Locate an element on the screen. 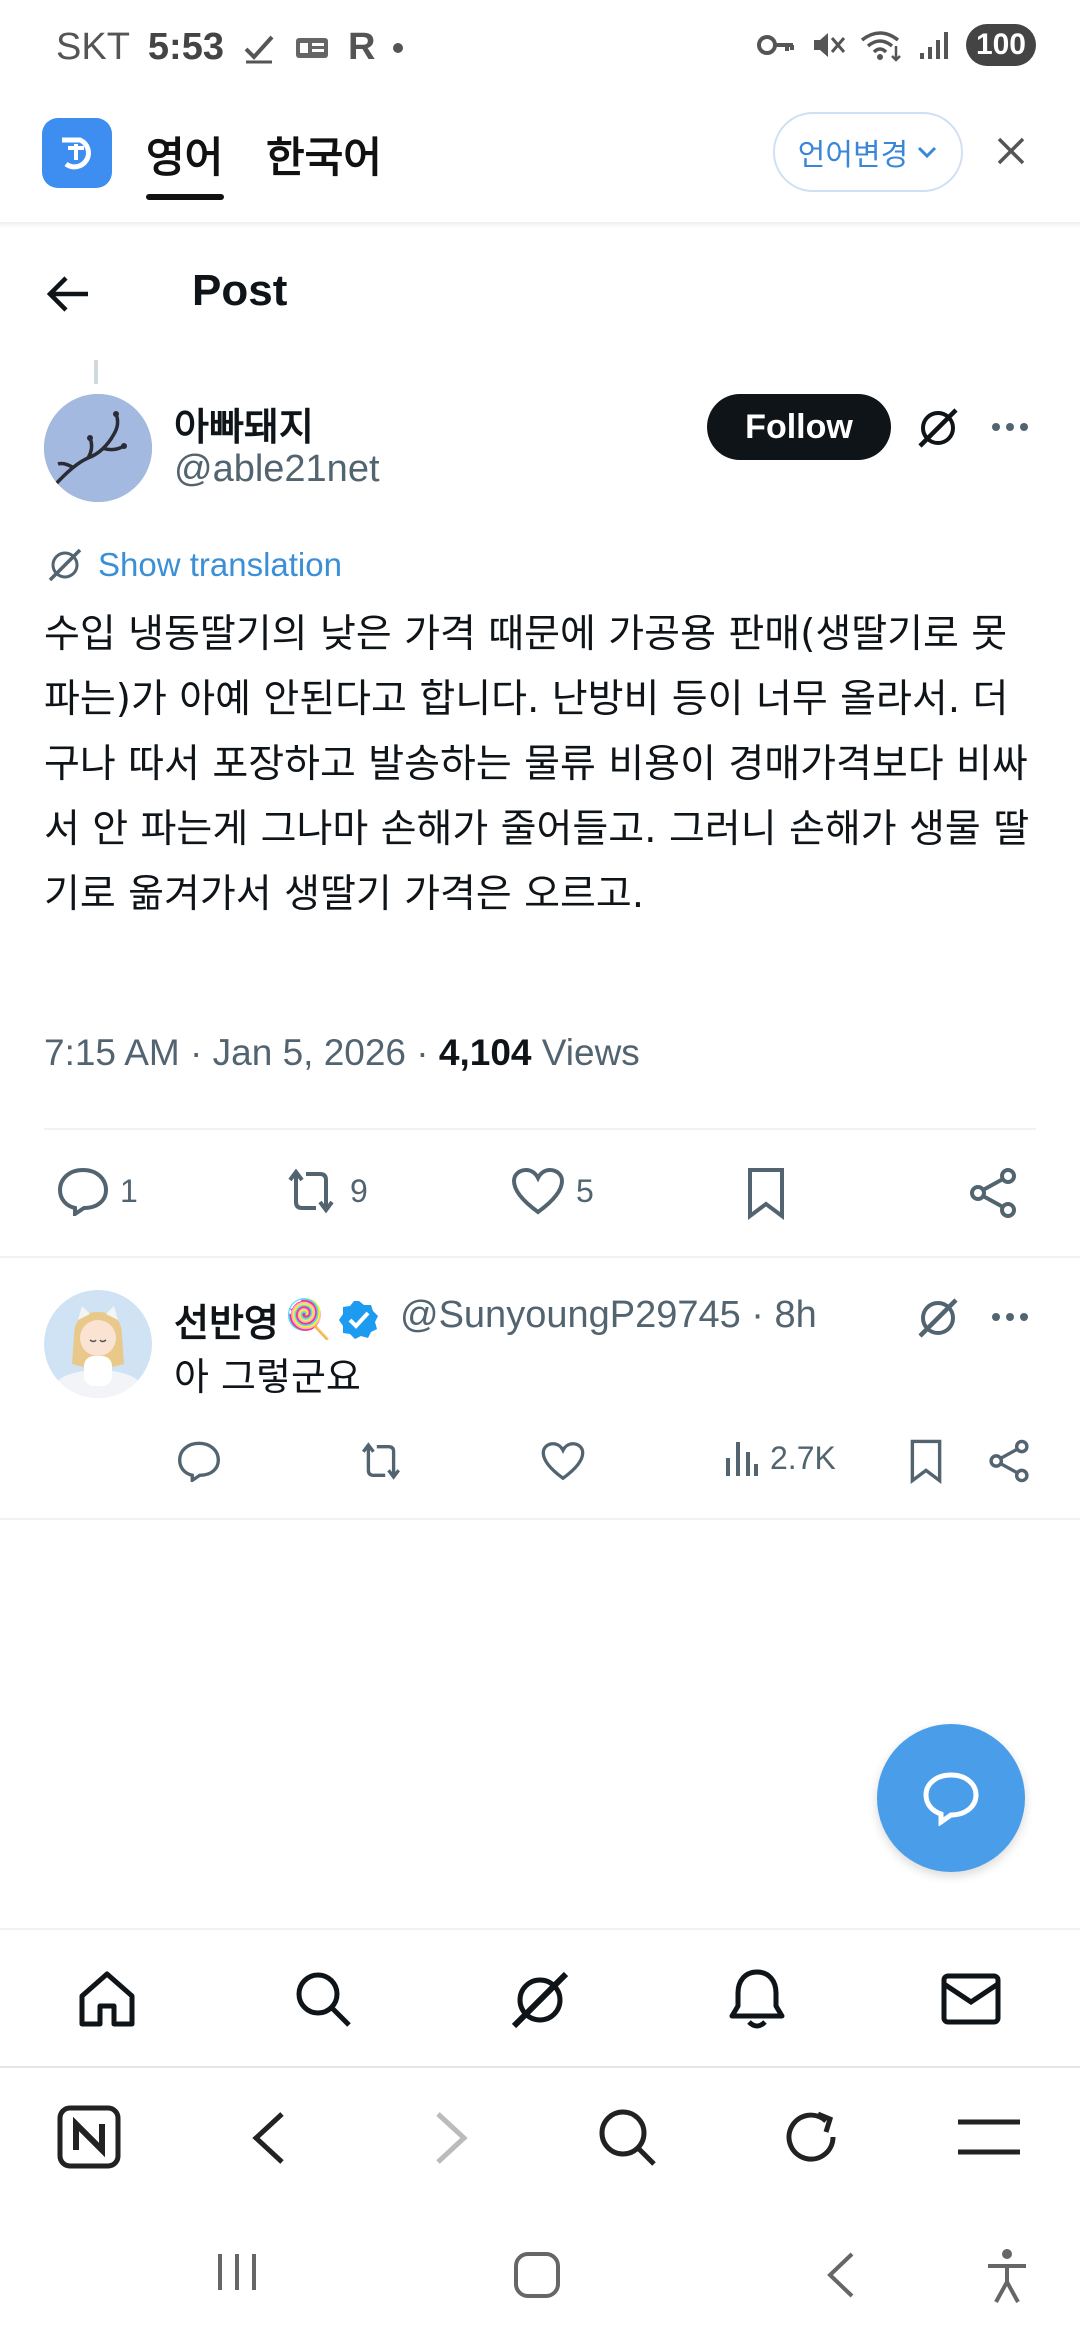 The image size is (1080, 2340). verified-badge-icon is located at coordinates (359, 1320).